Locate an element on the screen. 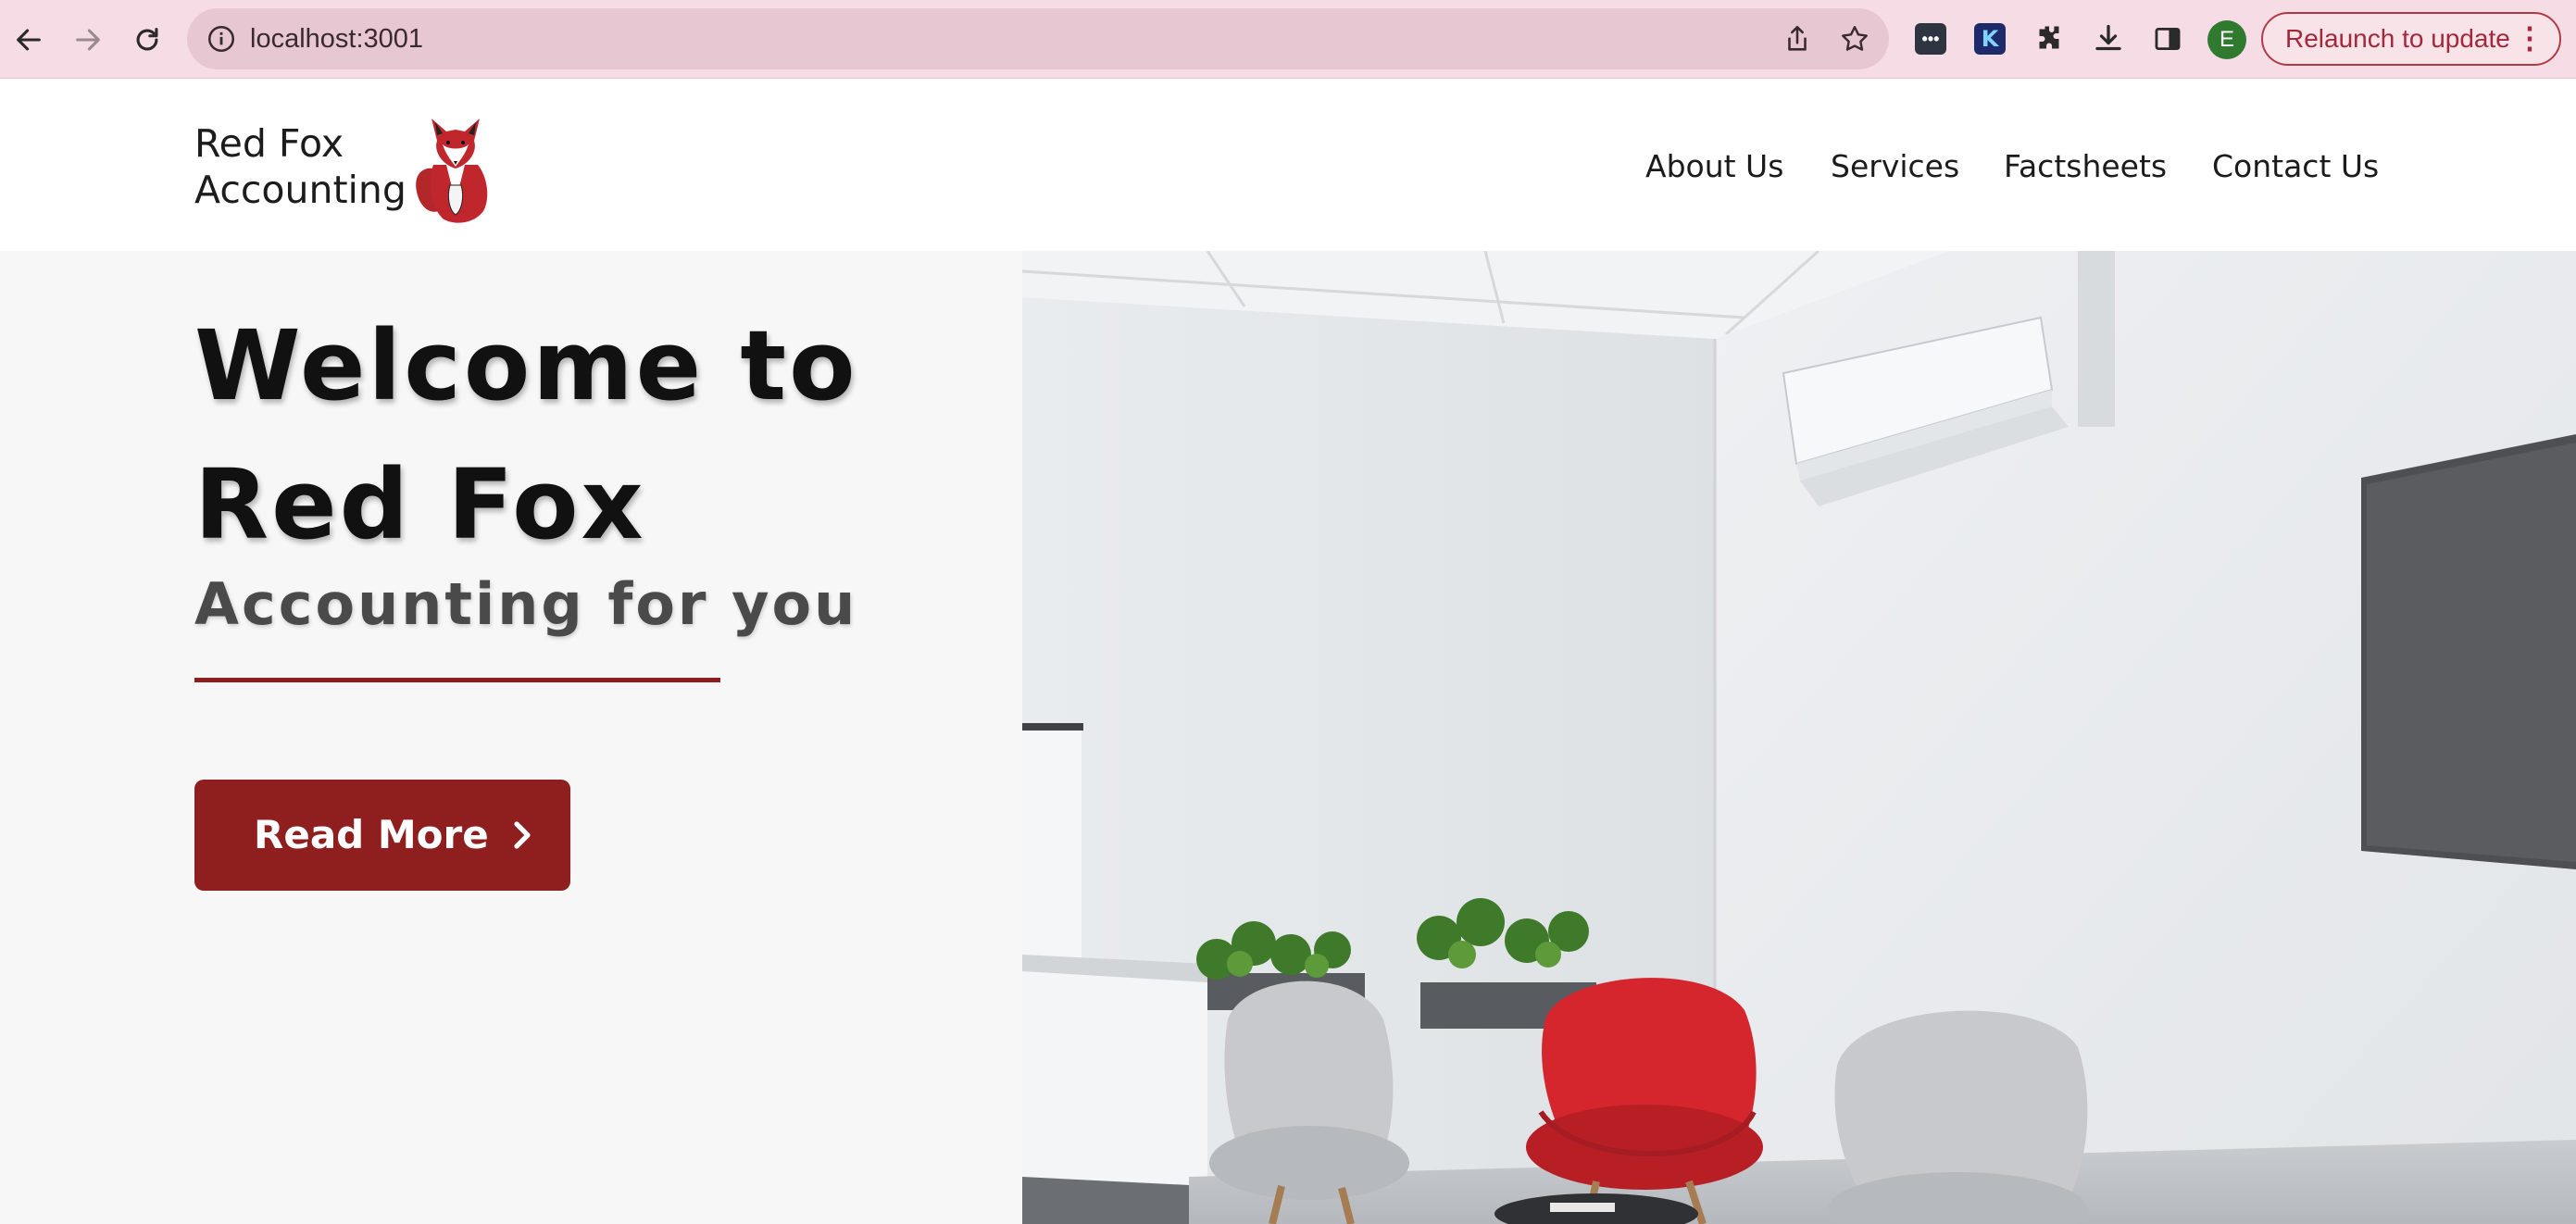 This screenshot has width=2576, height=1224. password-manager-extension-icon: ••• is located at coordinates (1931, 39).